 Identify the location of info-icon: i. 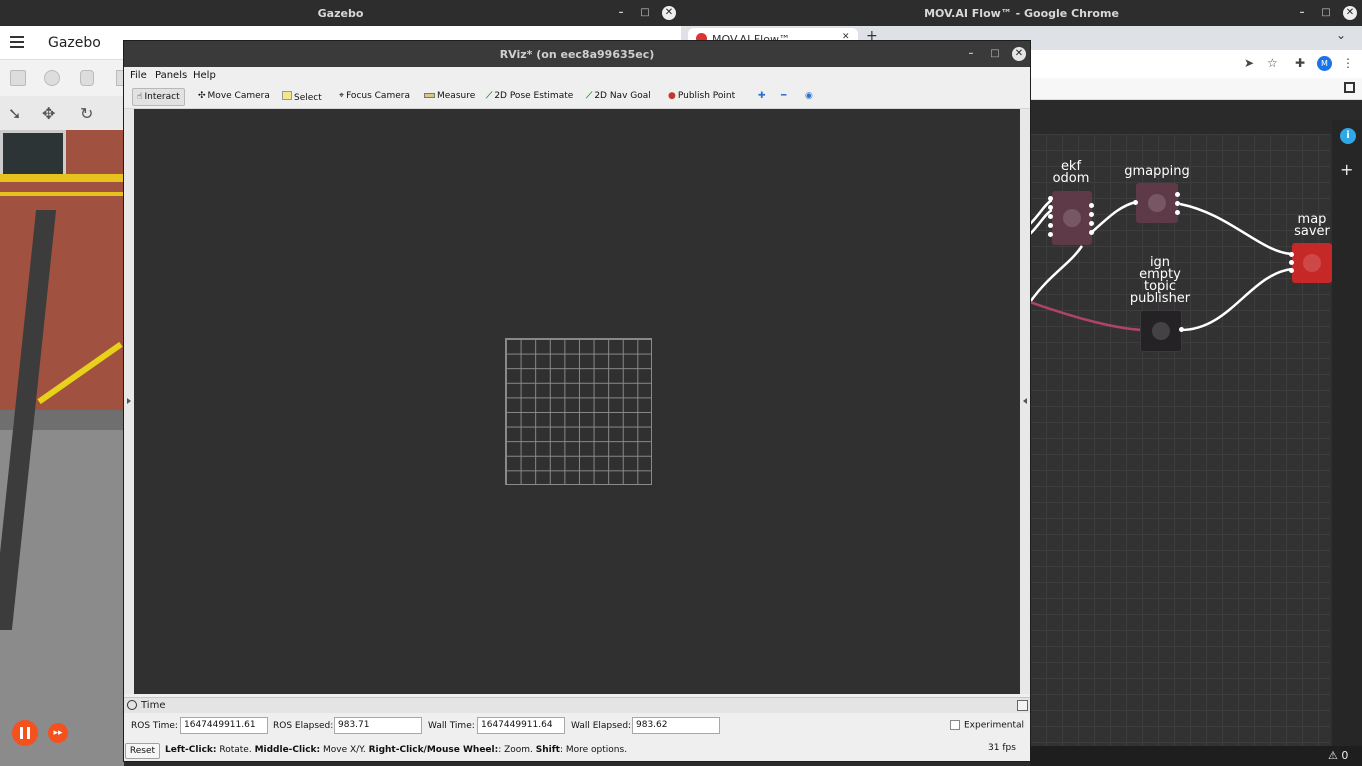
(1348, 136).